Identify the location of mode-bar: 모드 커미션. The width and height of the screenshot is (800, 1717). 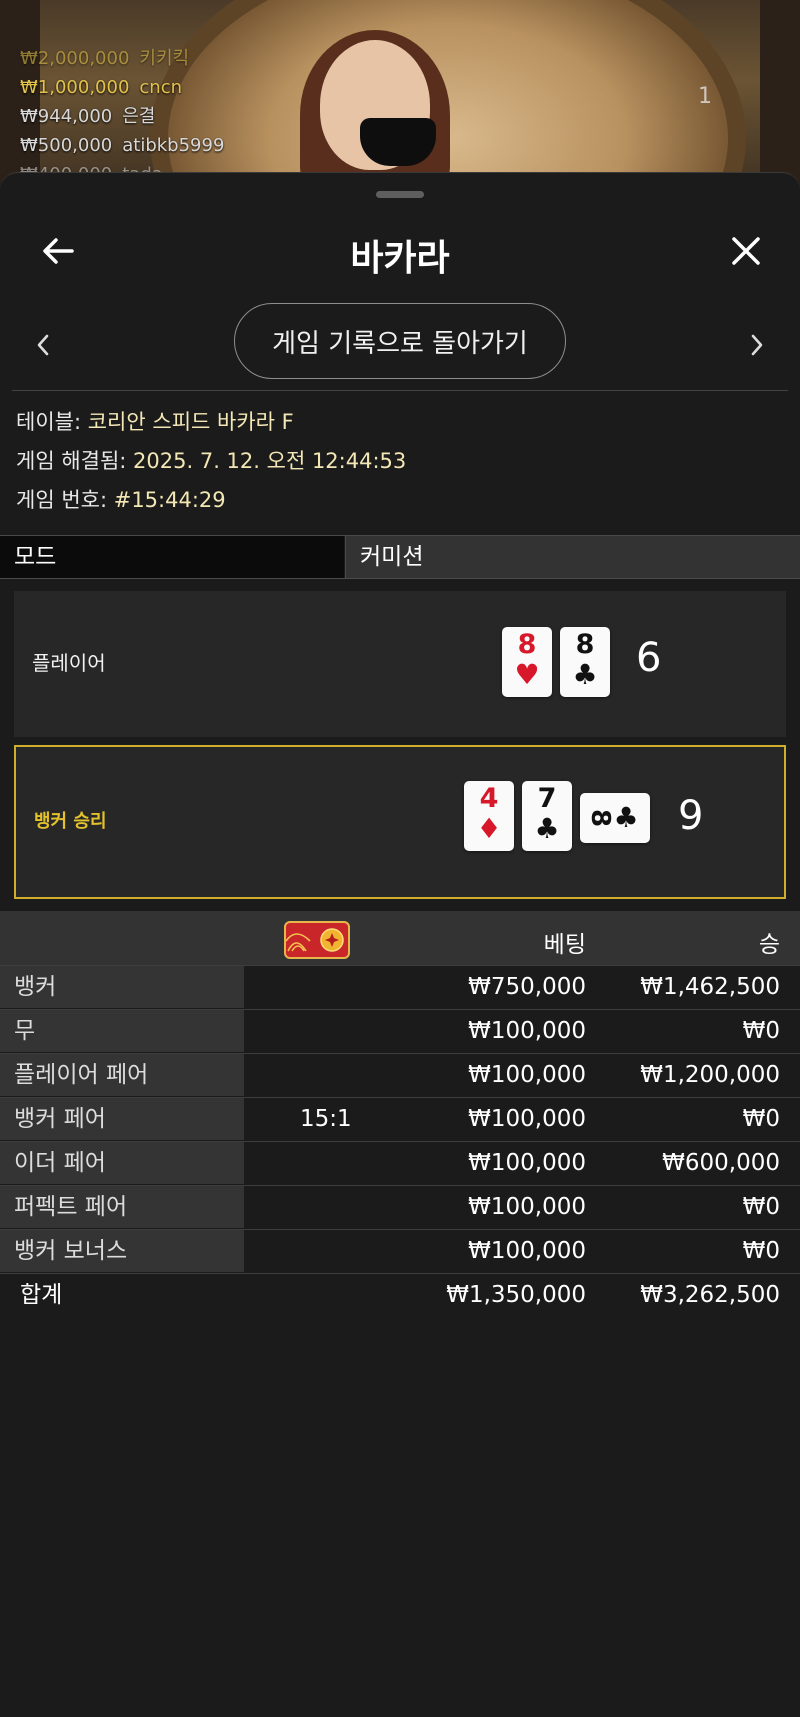
(400, 557).